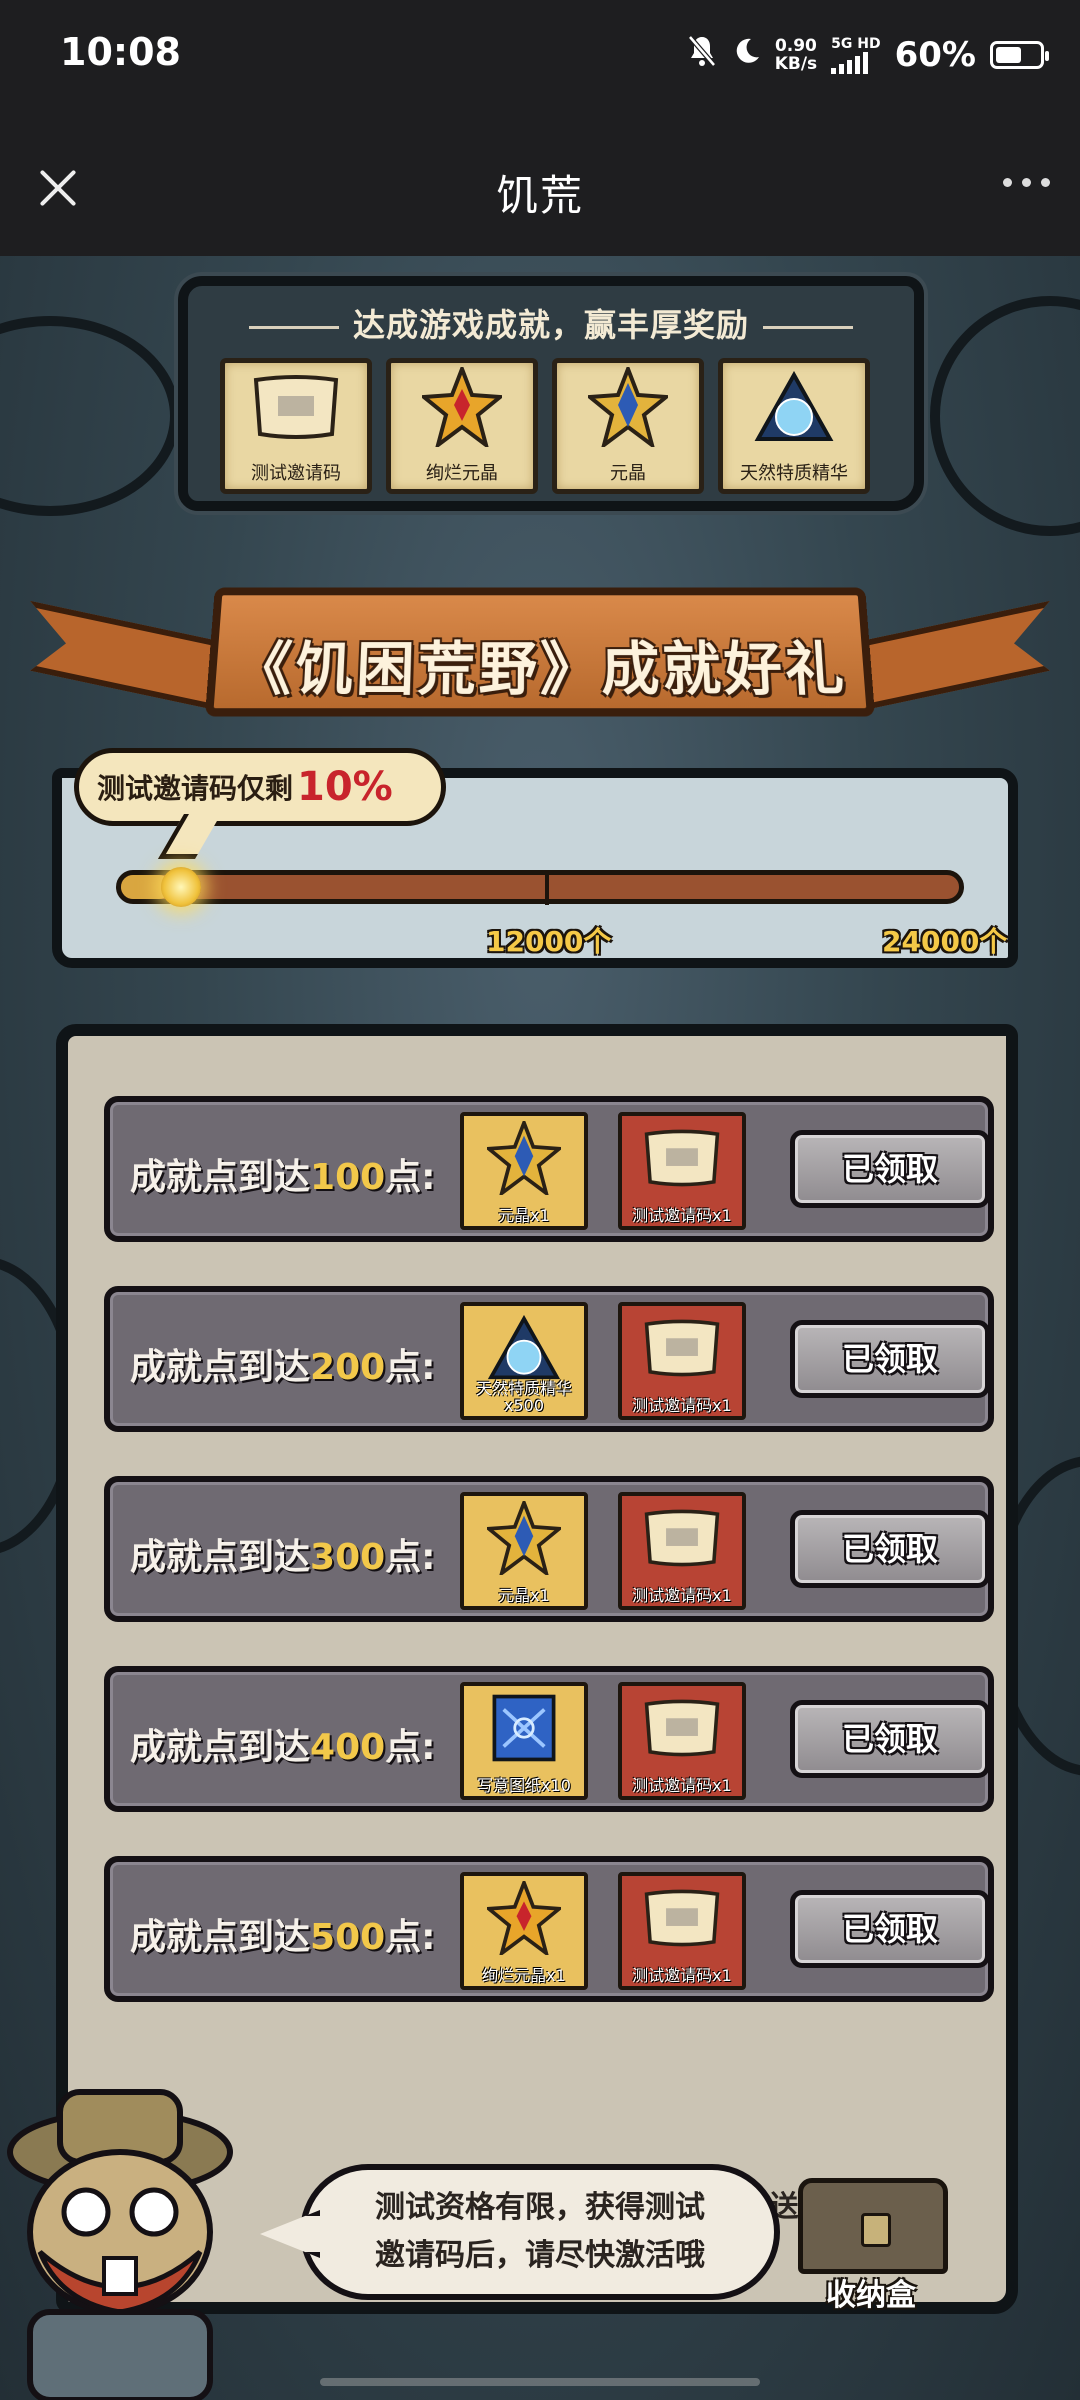 This screenshot has width=1080, height=2400. I want to click on tier-reward-primary: 写意图纸x10, so click(524, 1741).